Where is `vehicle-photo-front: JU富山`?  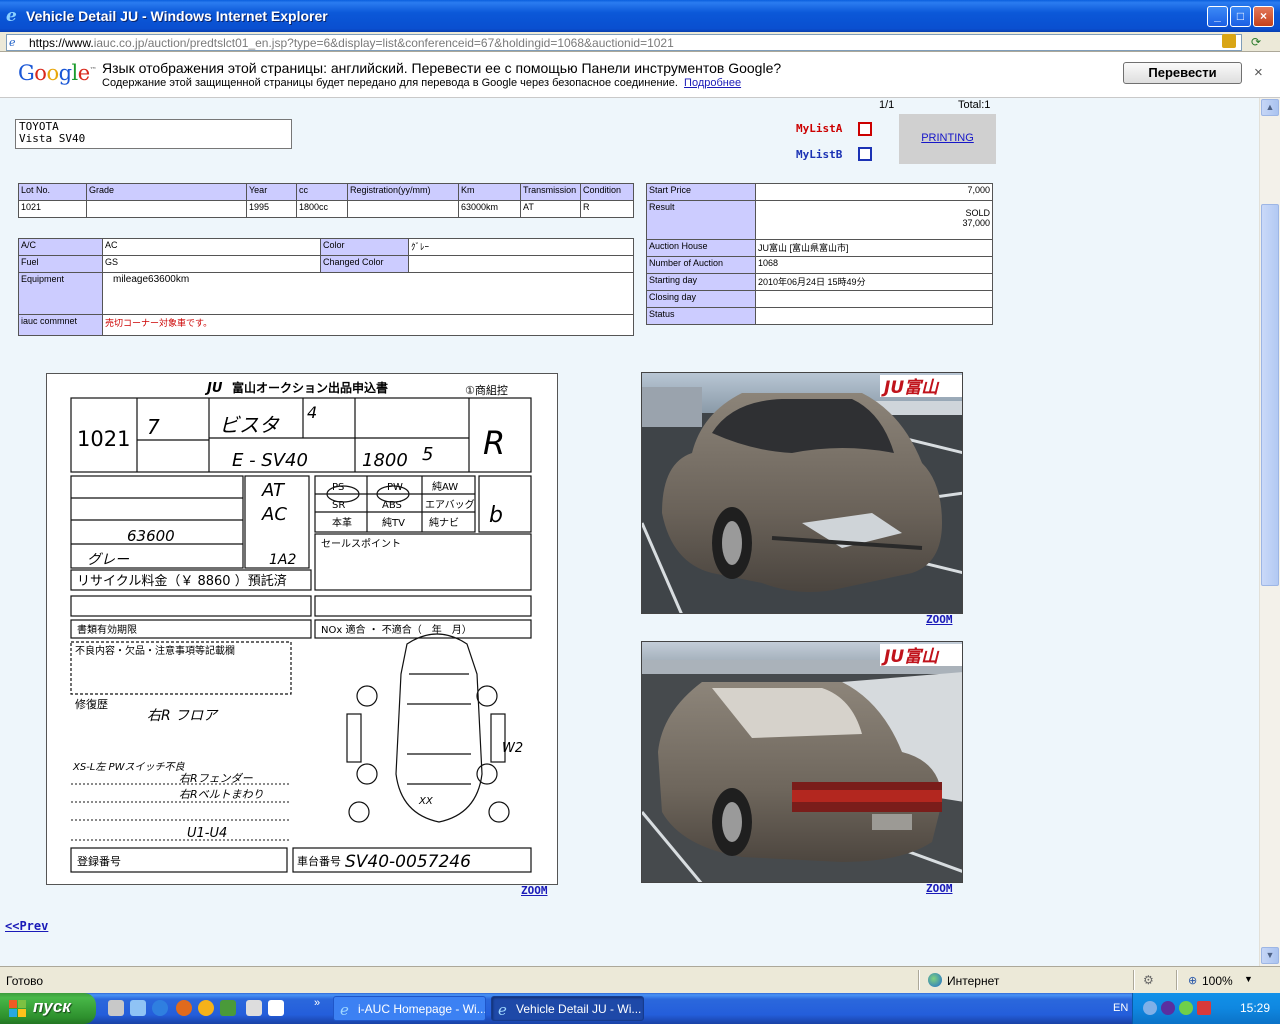 vehicle-photo-front: JU富山 is located at coordinates (802, 493).